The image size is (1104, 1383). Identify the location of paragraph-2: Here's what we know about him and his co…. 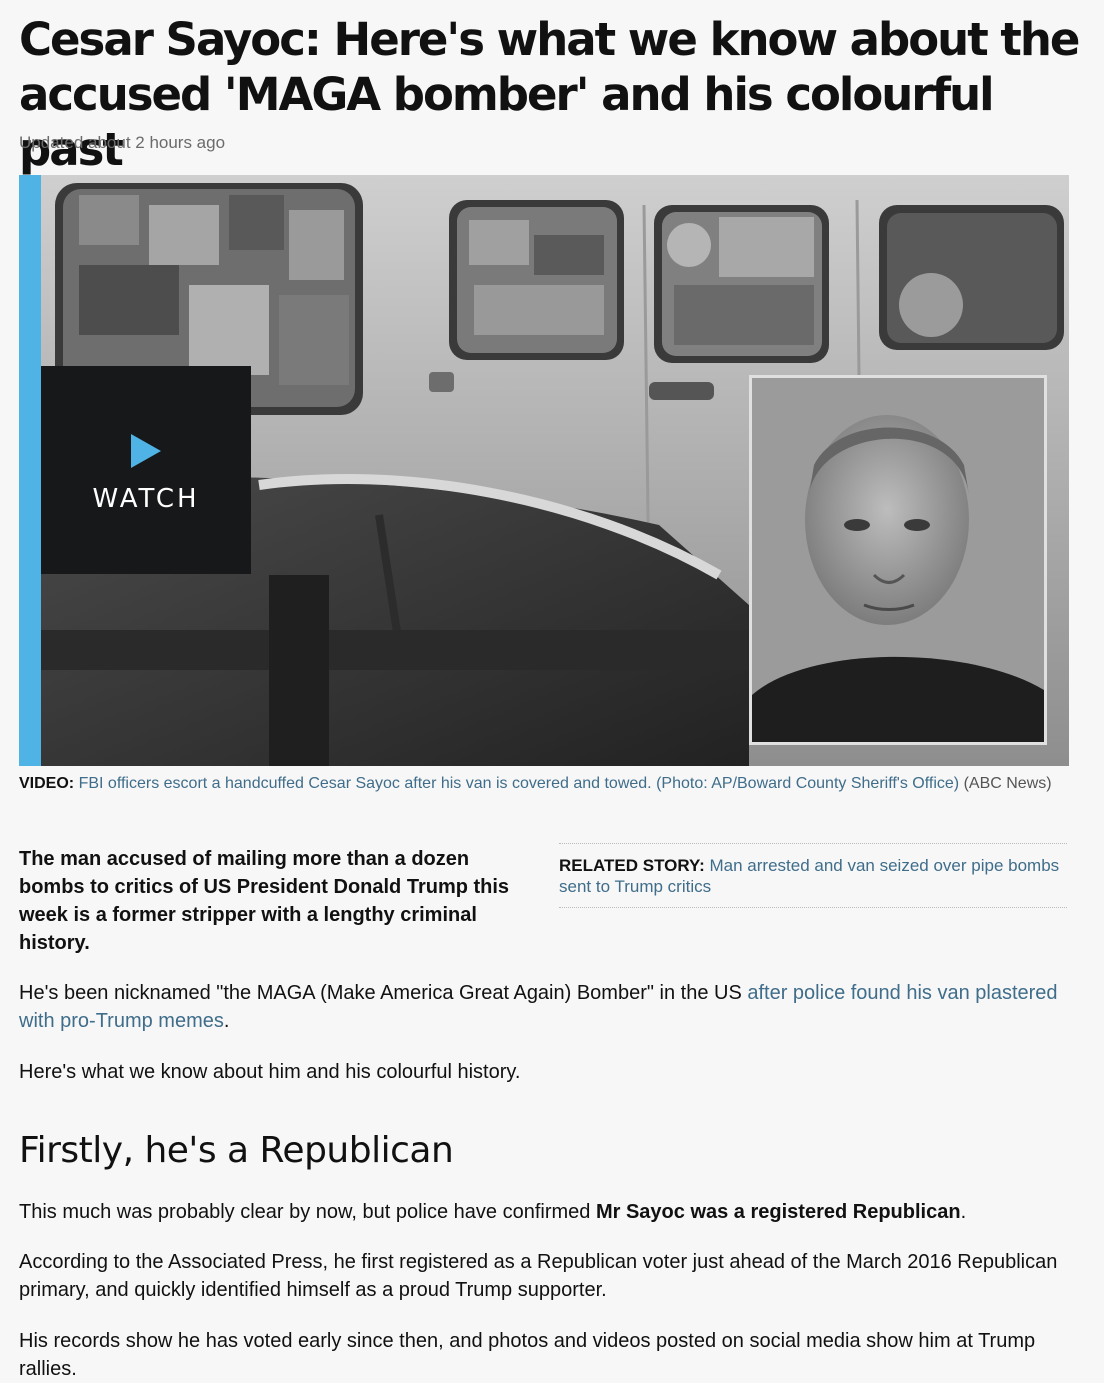
(270, 1072).